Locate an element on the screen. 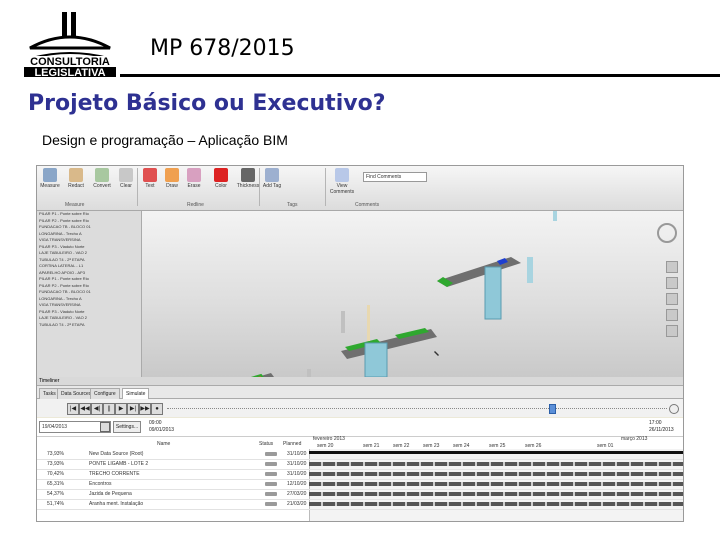  redact-icon is located at coordinates (76, 175).